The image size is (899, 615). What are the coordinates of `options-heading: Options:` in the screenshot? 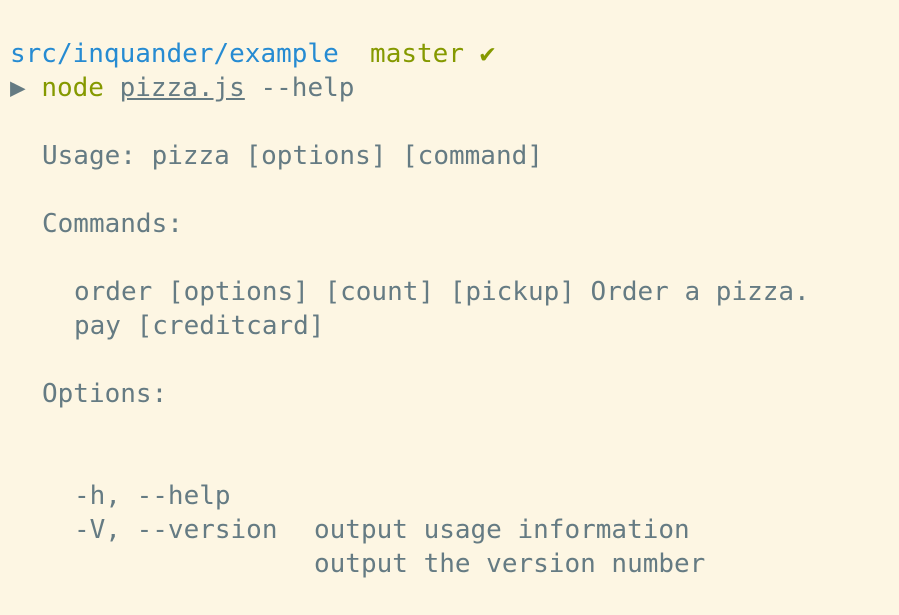 It's located at (105, 394).